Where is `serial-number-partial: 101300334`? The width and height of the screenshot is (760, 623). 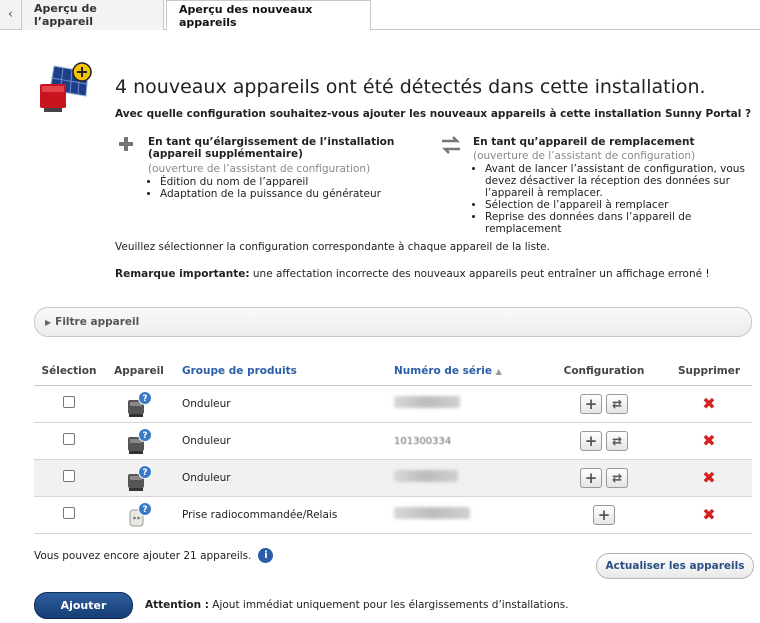 serial-number-partial: 101300334 is located at coordinates (423, 441).